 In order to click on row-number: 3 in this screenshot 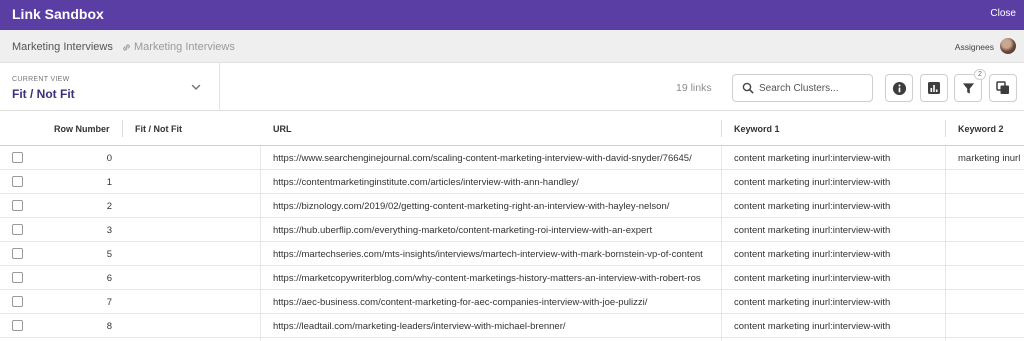, I will do `click(109, 230)`.